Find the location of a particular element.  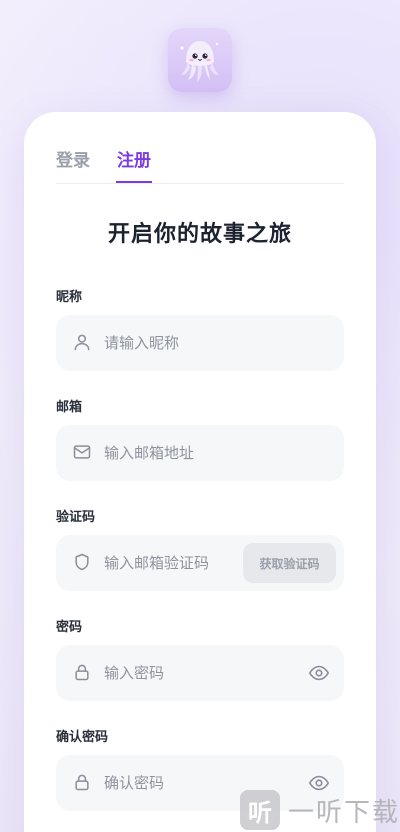

nickname-input is located at coordinates (199, 343).